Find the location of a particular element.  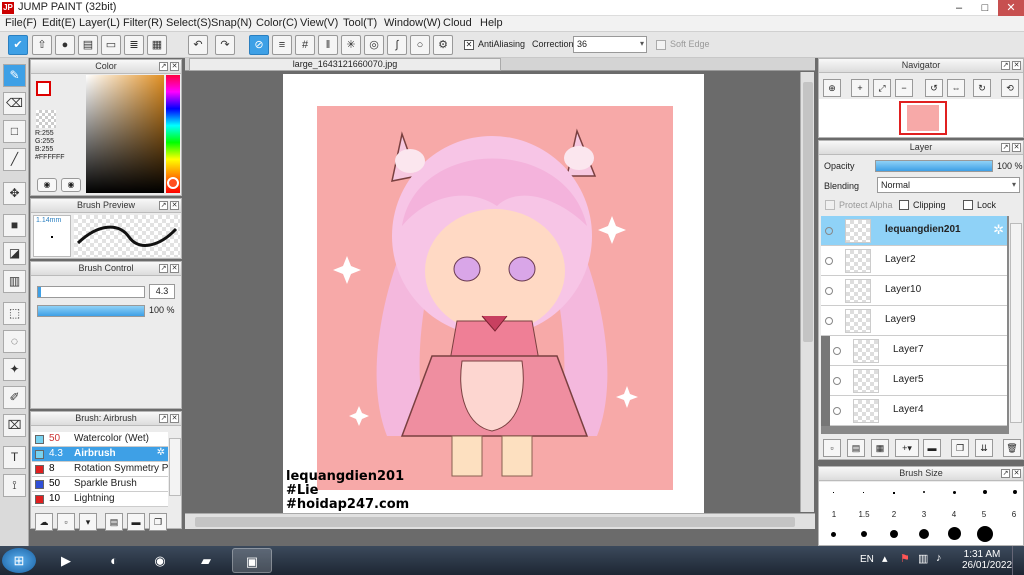

menu-snap: Snap(N) is located at coordinates (231, 23).